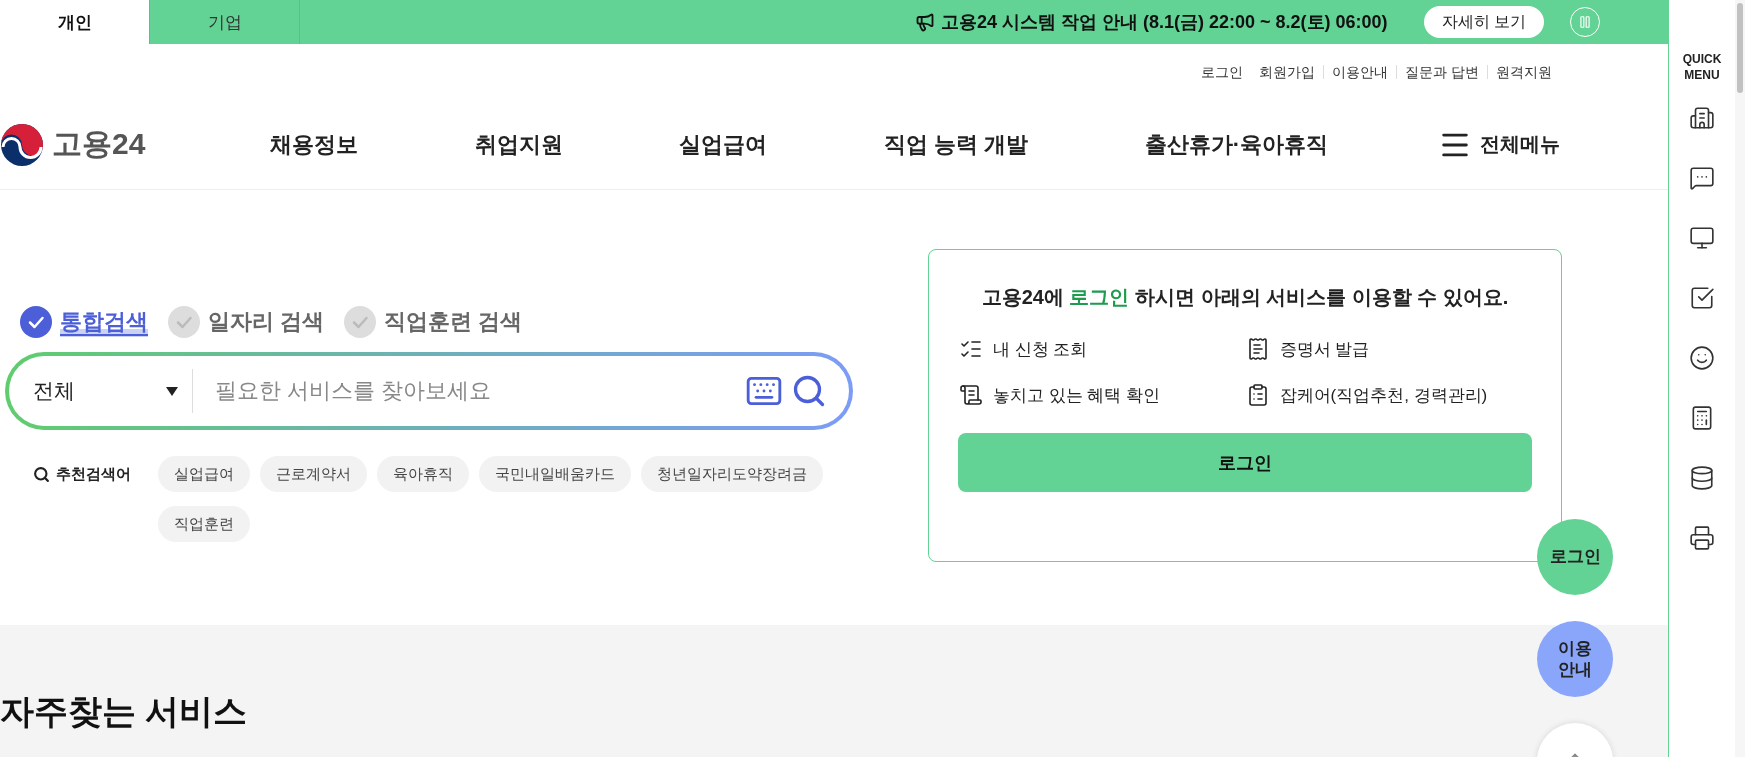 This screenshot has height=757, width=1745. What do you see at coordinates (1483, 22) in the screenshot?
I see `detail-button: 자세히 보기` at bounding box center [1483, 22].